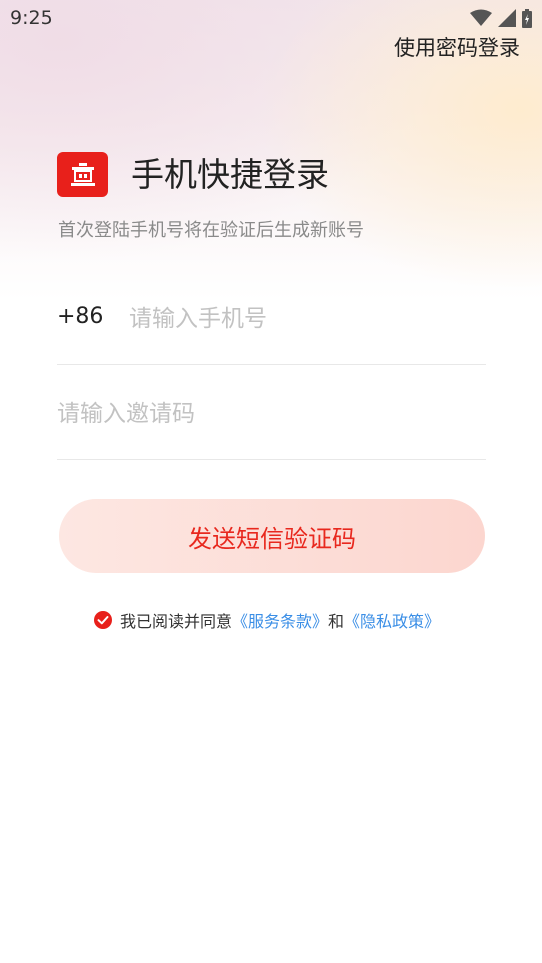 The image size is (542, 963). I want to click on building-logo-icon, so click(82, 174).